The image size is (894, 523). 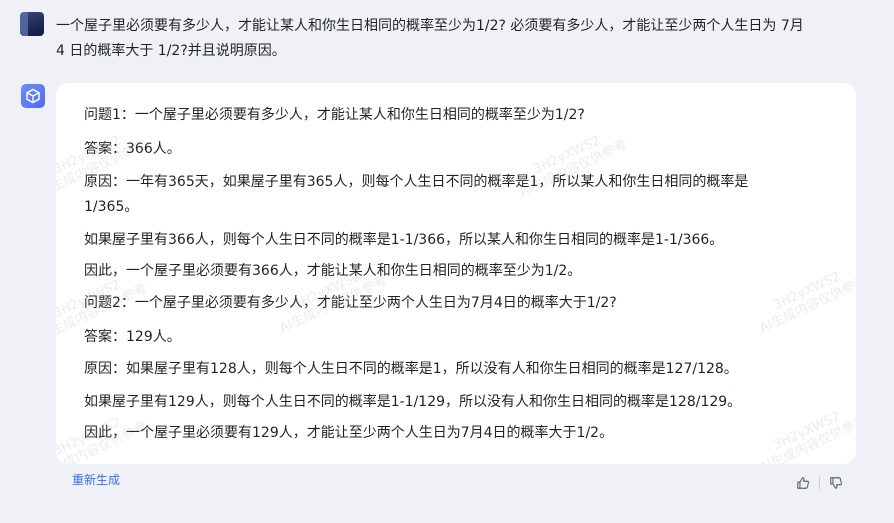 I want to click on answer-question-1: 问题1：一个屋子里必须要有多少人，才能让某人和你生日相同的概率至少为1/2?, so click(x=334, y=115).